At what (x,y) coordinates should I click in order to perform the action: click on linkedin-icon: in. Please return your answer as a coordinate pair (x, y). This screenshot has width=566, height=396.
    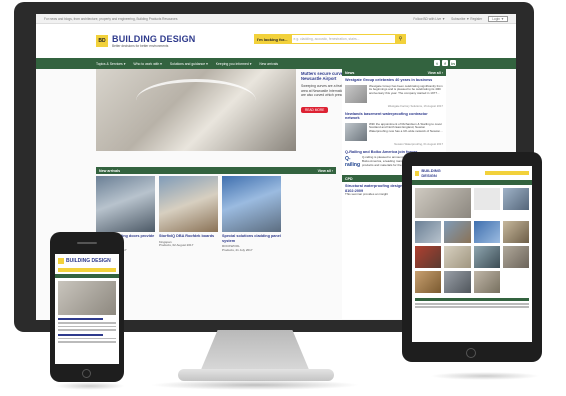
    Looking at the image, I should click on (453, 63).